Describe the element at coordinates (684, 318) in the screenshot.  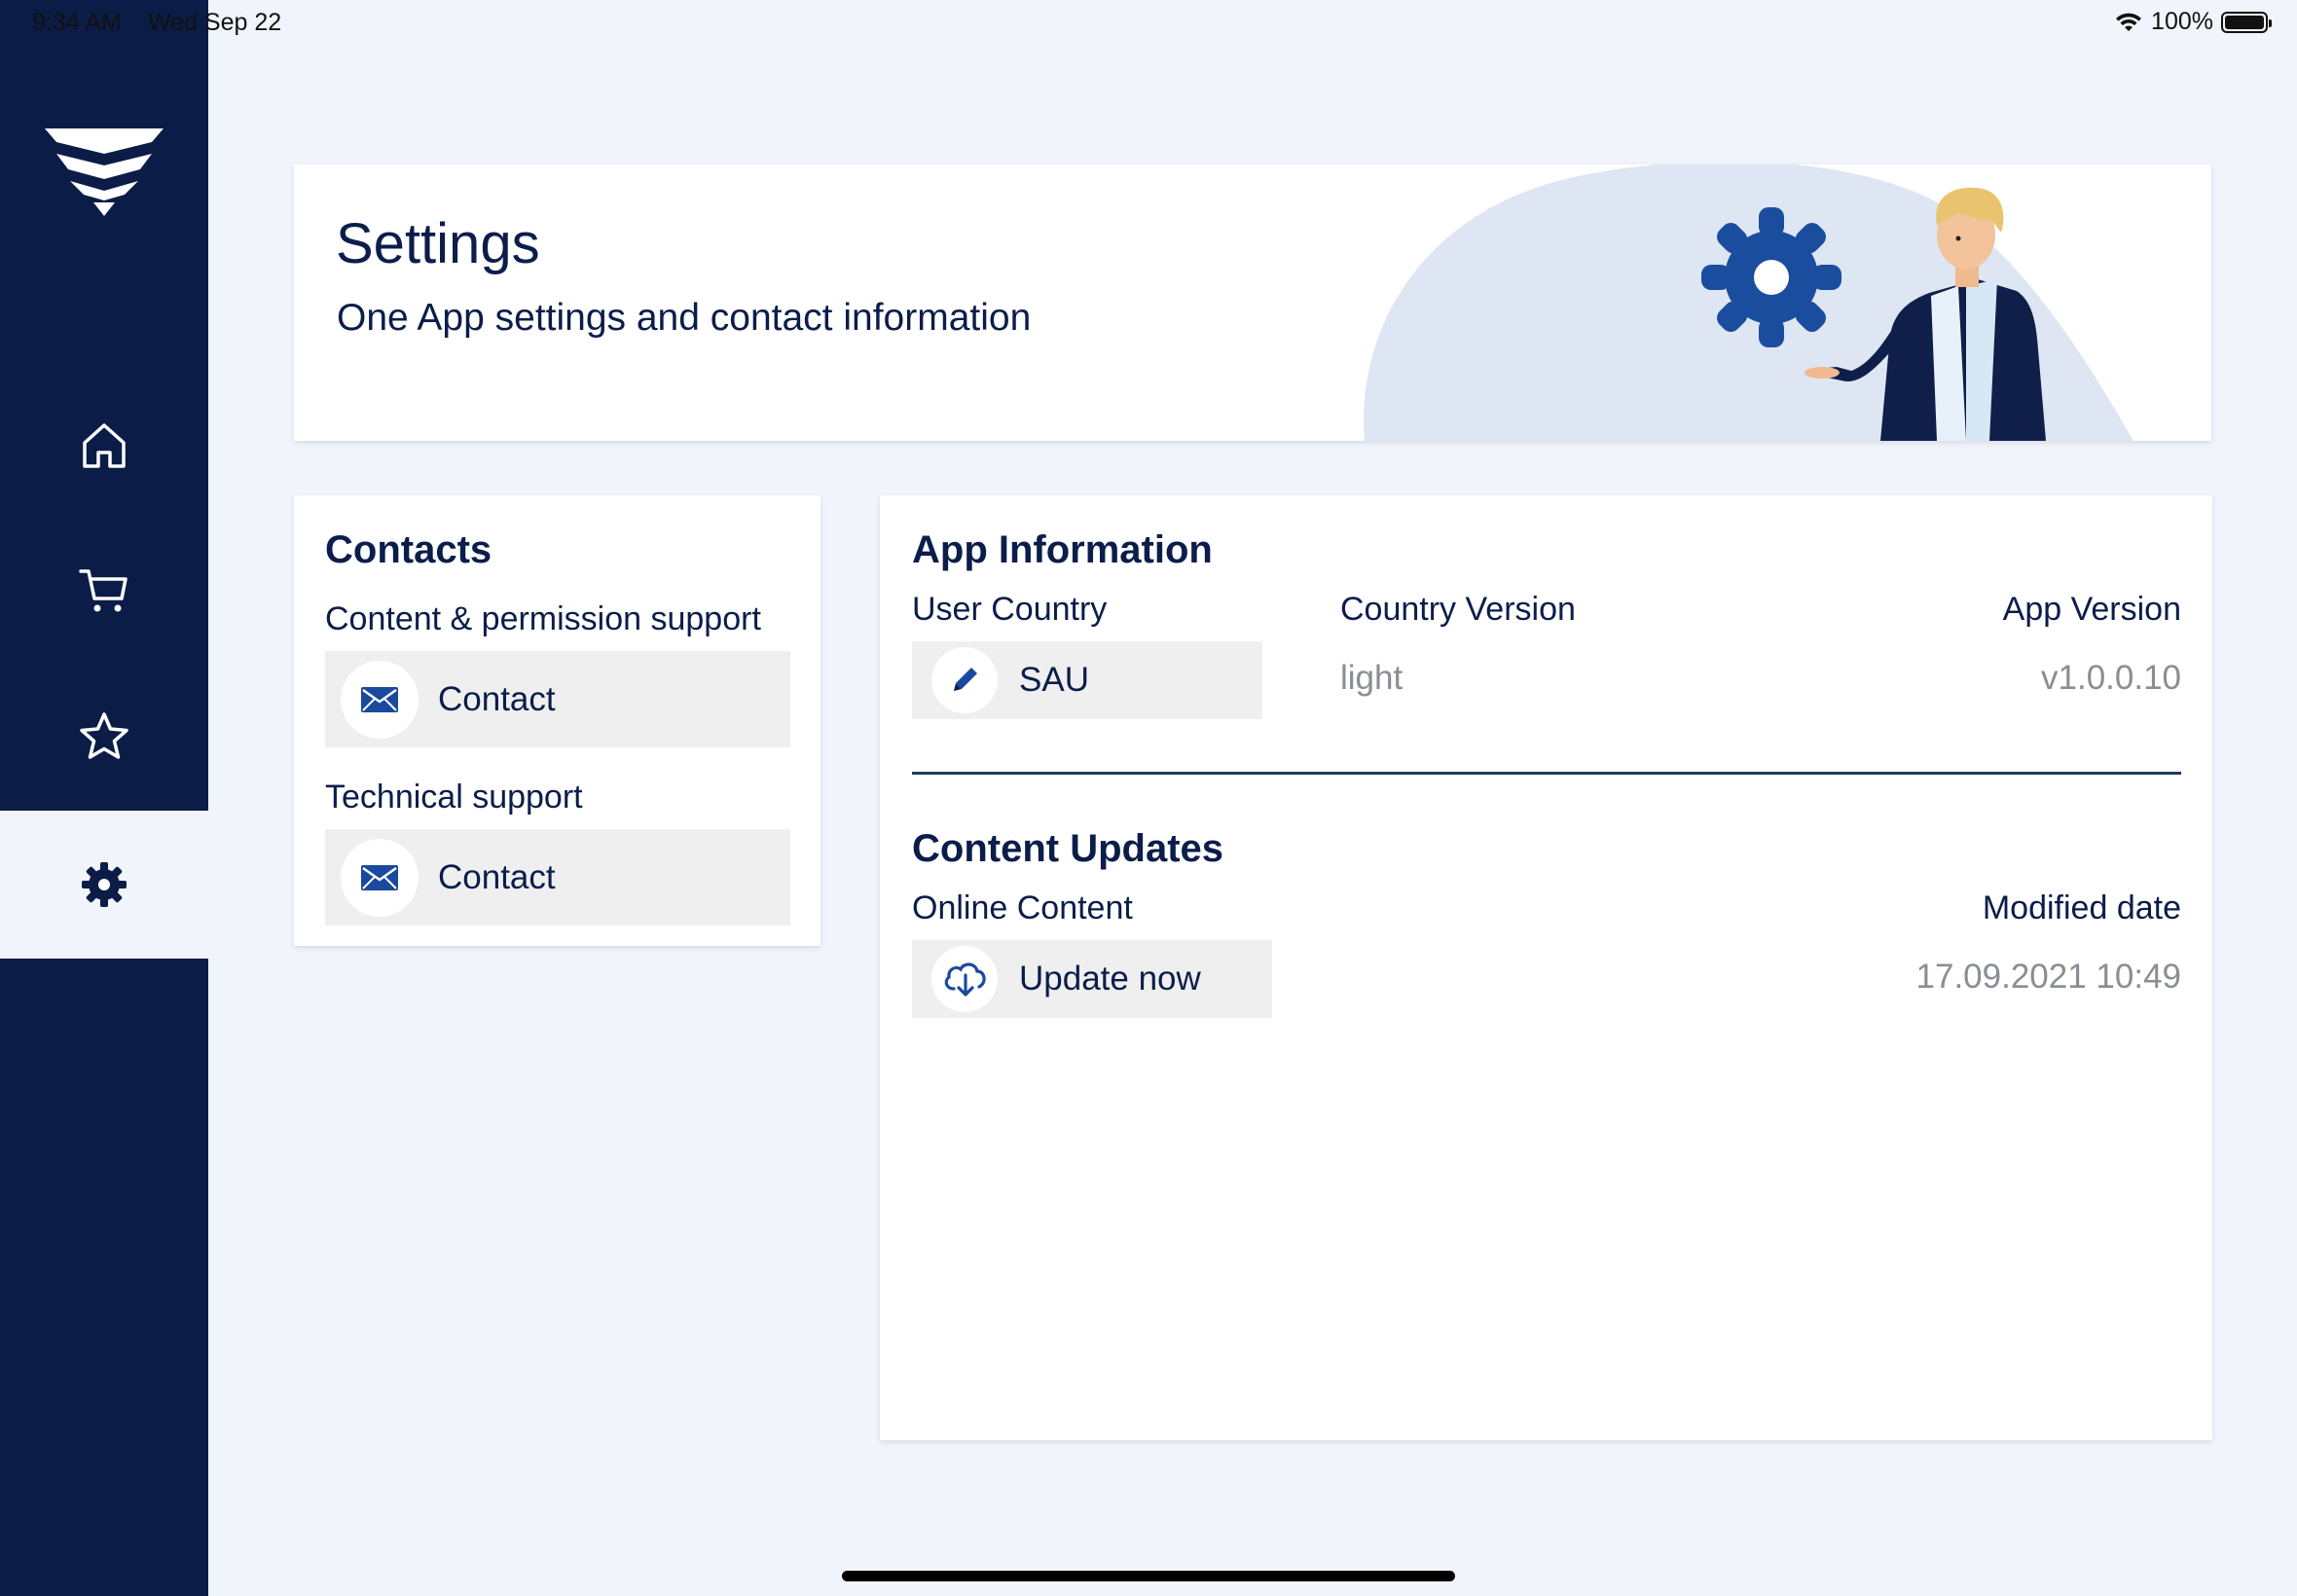
I see `page-subtitle: One App settings and contact information` at that location.